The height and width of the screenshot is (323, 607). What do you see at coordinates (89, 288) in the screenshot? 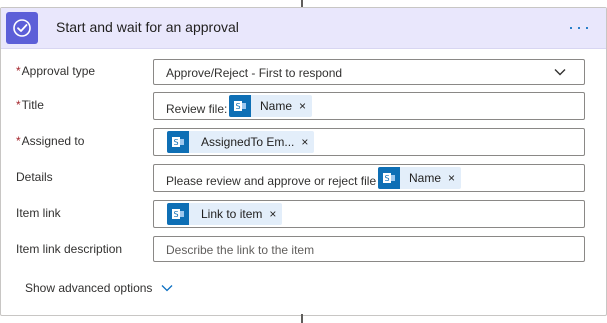
I see `show-advanced-options-label: Show advanced options` at bounding box center [89, 288].